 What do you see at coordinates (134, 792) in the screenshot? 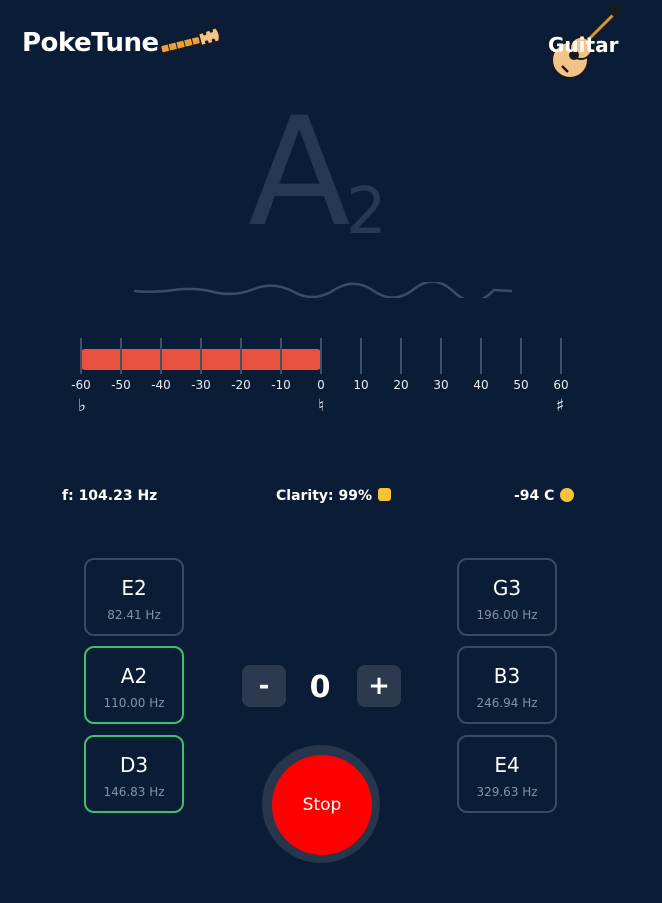
I see `string-frequency: 146.83 Hz` at bounding box center [134, 792].